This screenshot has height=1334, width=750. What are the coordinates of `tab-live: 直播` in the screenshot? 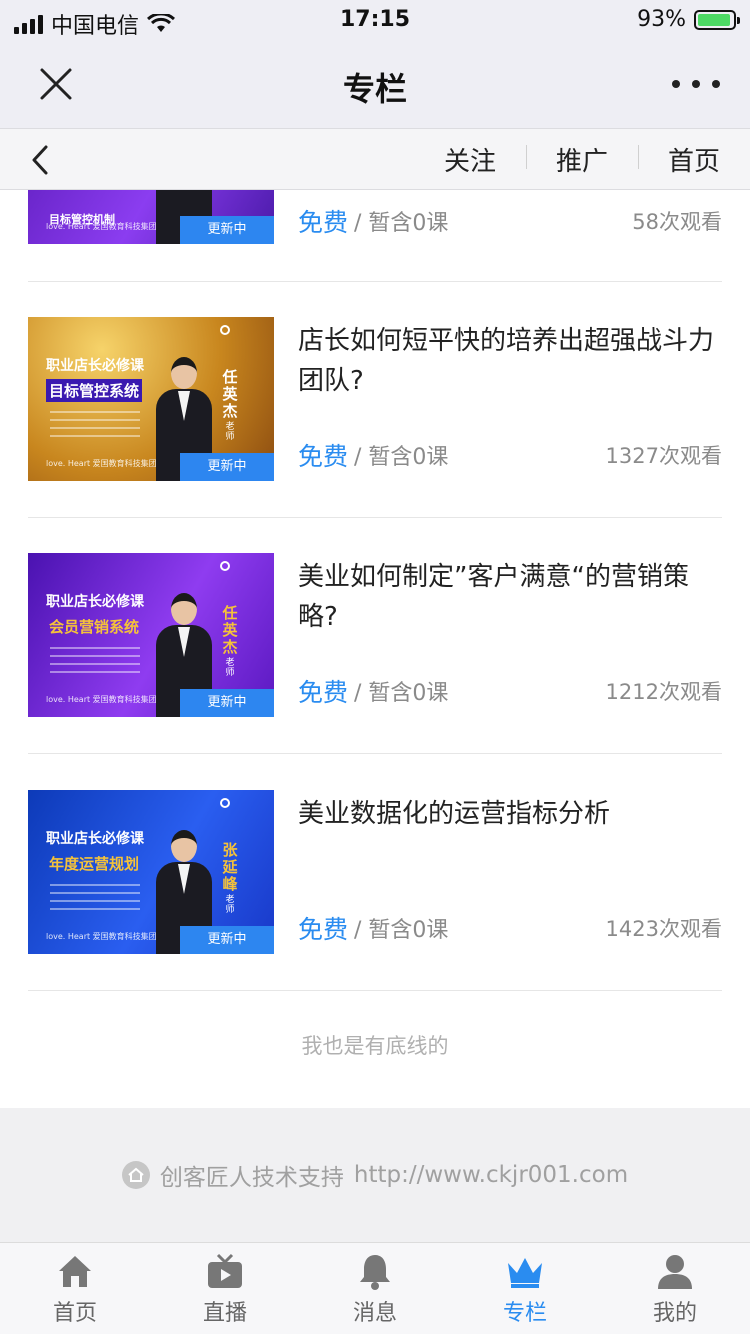 It's located at (225, 1288).